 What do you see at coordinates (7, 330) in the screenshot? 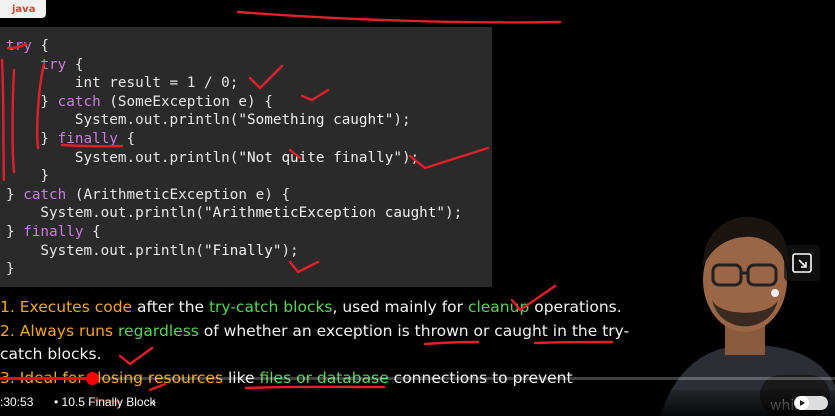
I see `bullet-number: 2.` at bounding box center [7, 330].